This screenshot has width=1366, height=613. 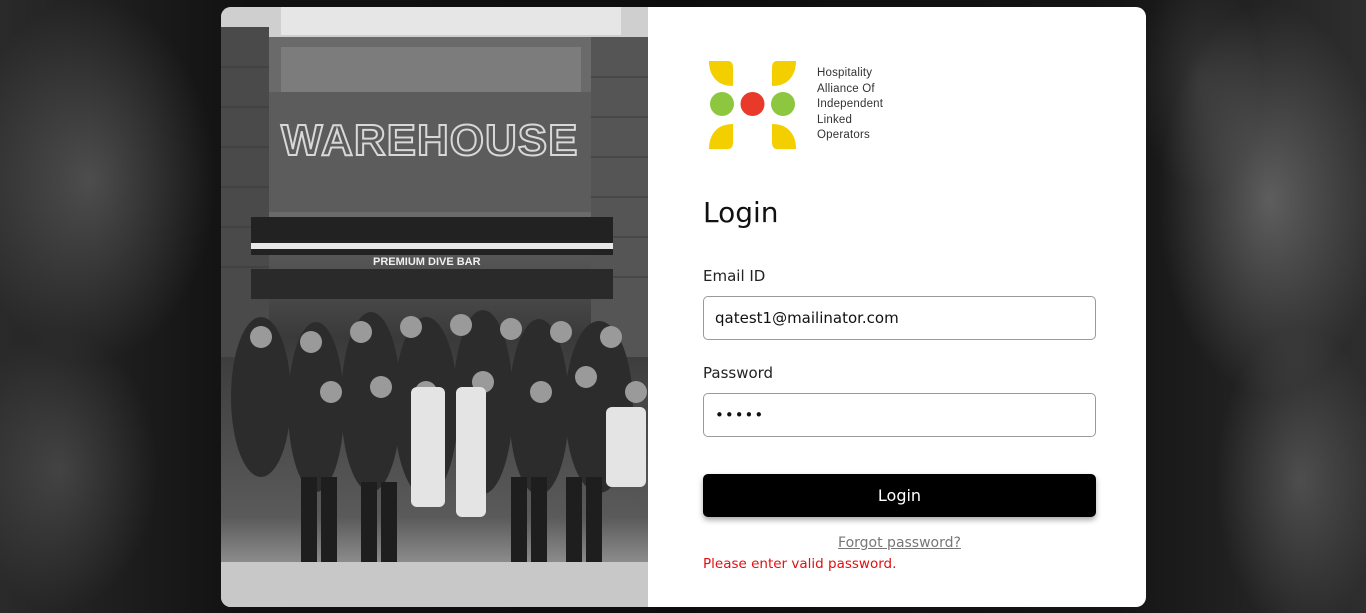 I want to click on email-field, so click(x=899, y=318).